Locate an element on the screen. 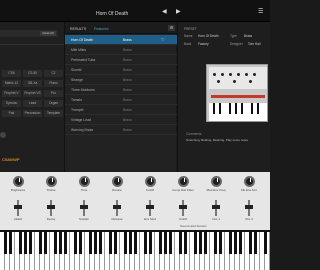 Image resolution: width=320 pixels, height=270 pixels. filter-tag: Pad is located at coordinates (11, 113).